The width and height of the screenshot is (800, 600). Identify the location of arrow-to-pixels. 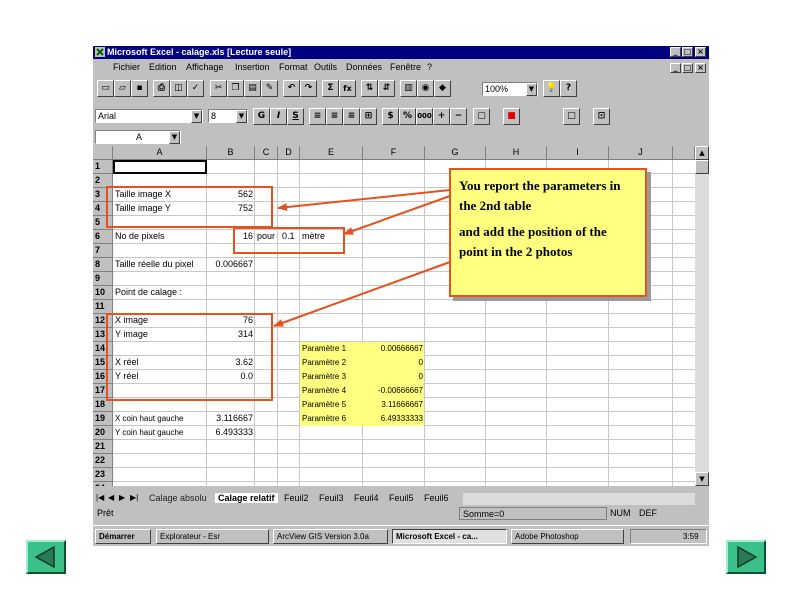
(397, 215).